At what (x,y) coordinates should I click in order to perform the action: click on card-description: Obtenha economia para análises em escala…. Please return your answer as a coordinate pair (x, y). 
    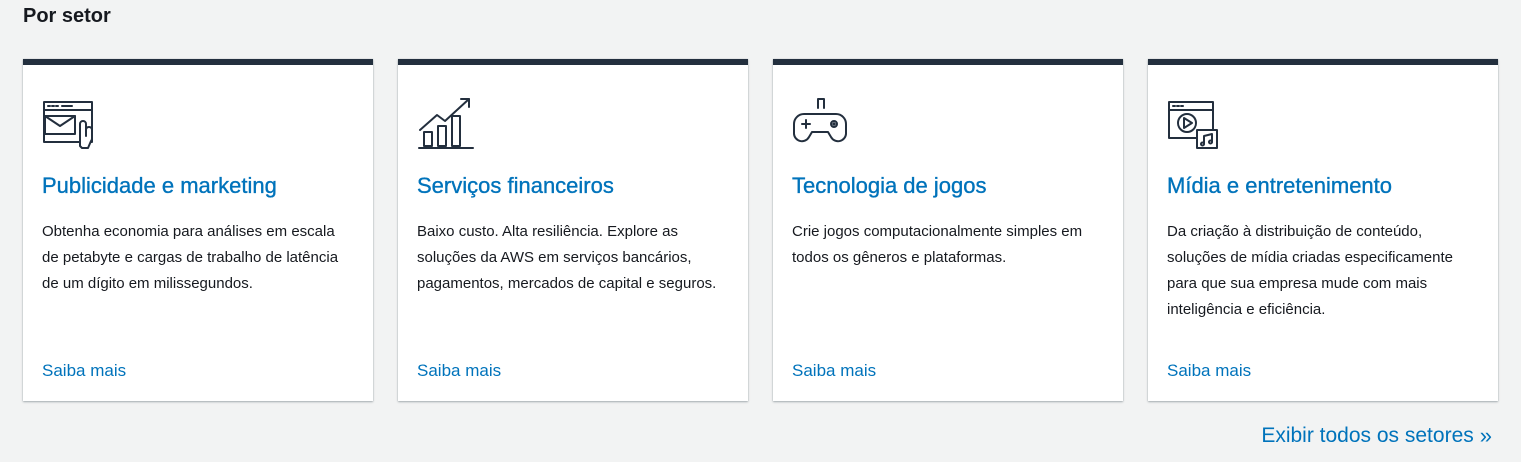
    Looking at the image, I should click on (190, 257).